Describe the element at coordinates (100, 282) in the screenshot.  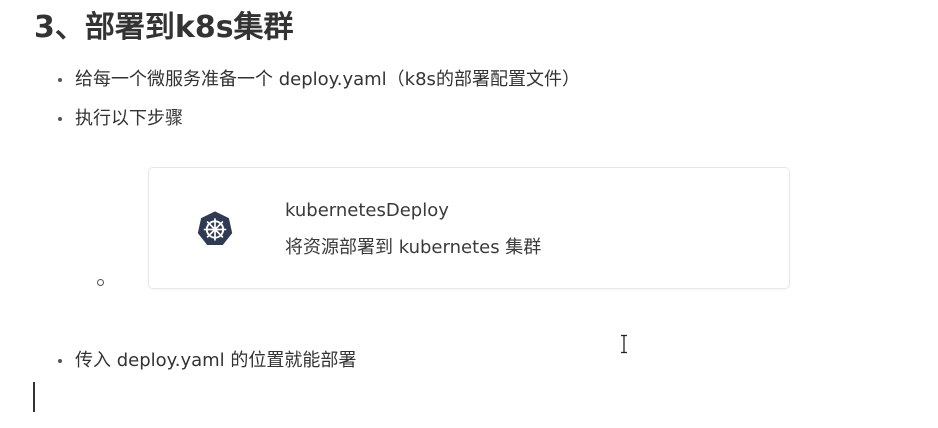
I see `sub-list-bullet` at that location.